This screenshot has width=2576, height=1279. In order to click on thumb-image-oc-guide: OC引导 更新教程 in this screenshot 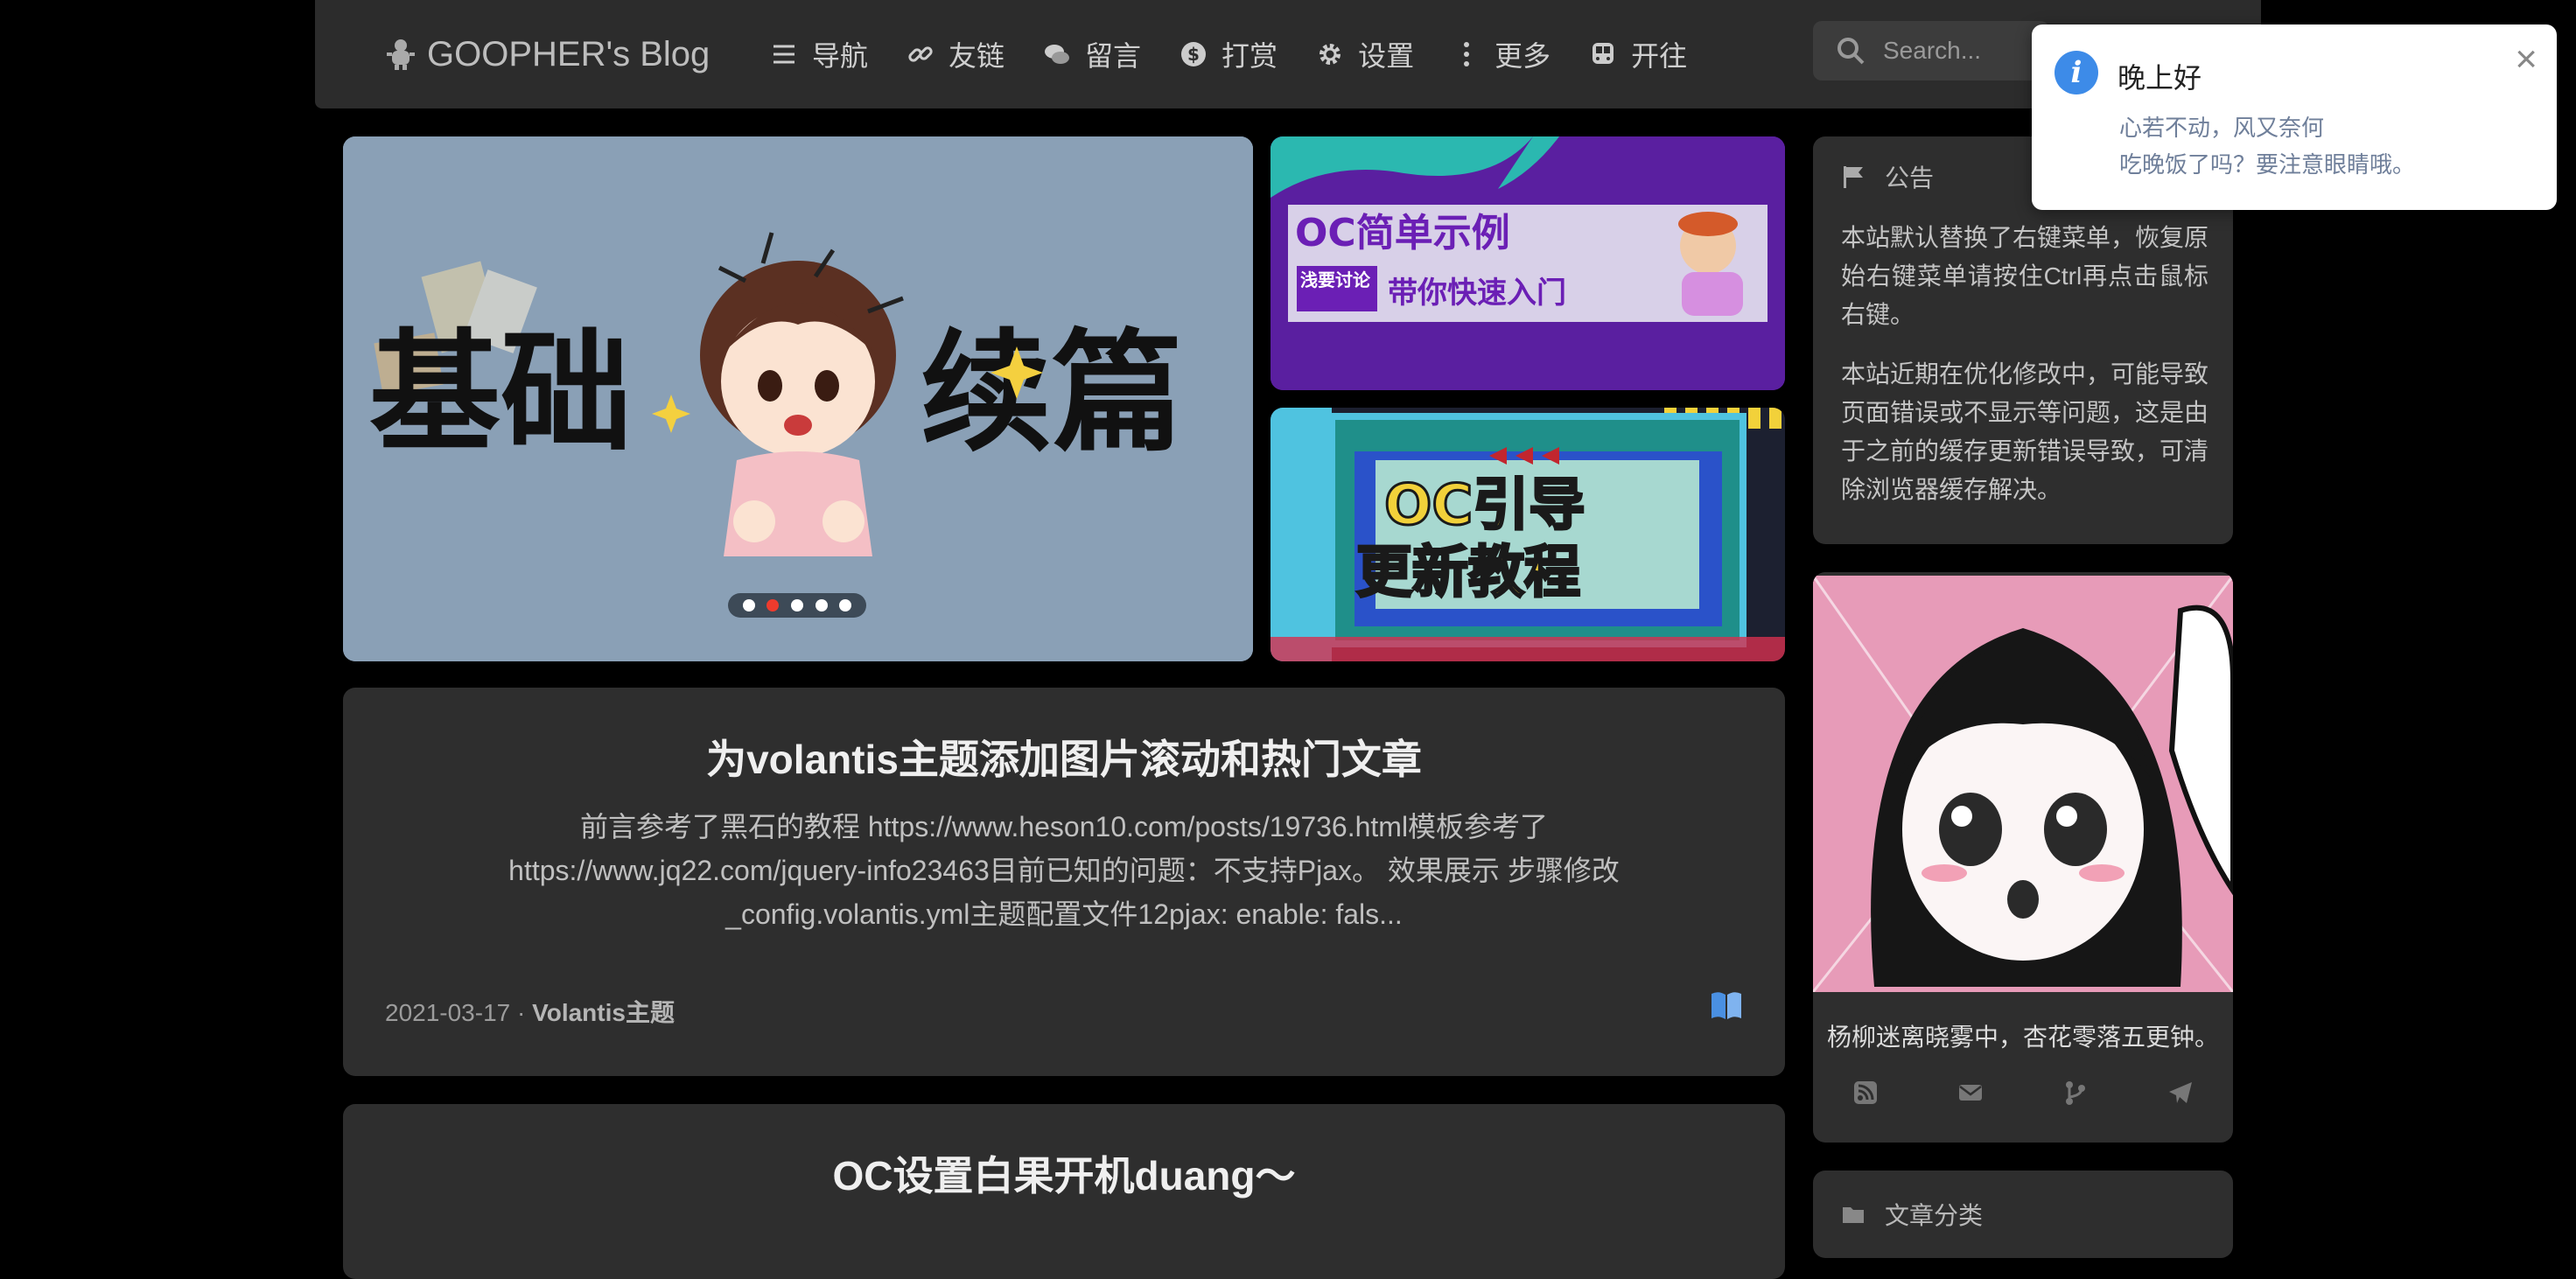, I will do `click(1527, 534)`.